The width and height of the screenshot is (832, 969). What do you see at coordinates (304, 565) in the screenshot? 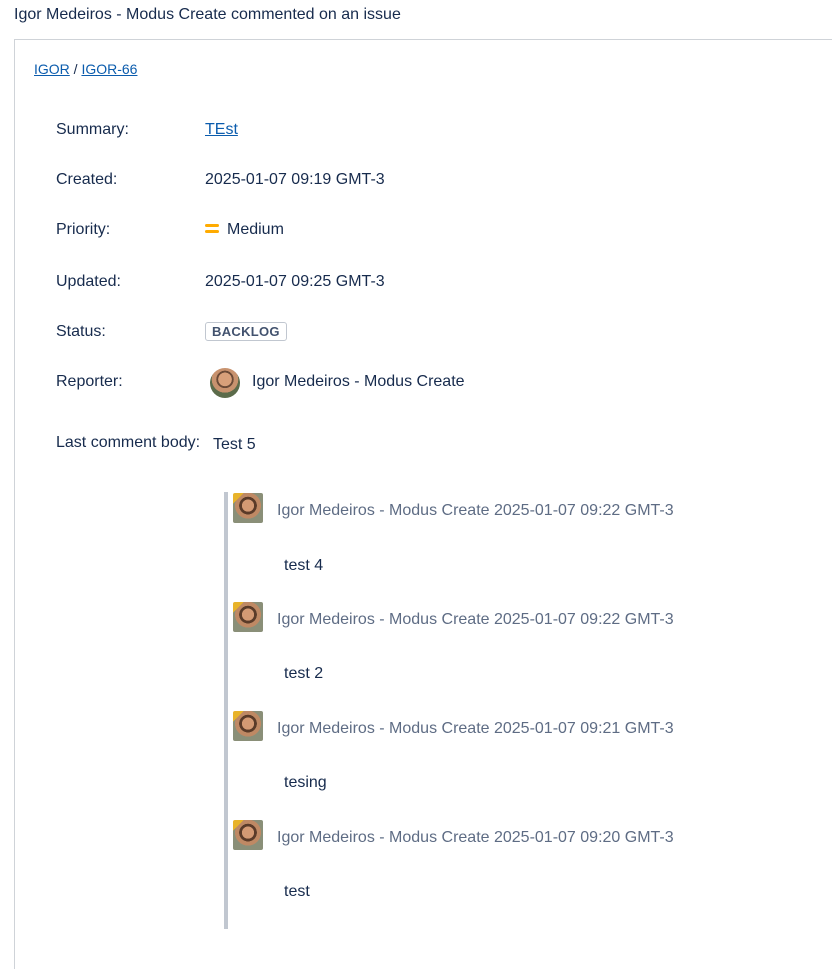
I see `comment-text: test 4` at bounding box center [304, 565].